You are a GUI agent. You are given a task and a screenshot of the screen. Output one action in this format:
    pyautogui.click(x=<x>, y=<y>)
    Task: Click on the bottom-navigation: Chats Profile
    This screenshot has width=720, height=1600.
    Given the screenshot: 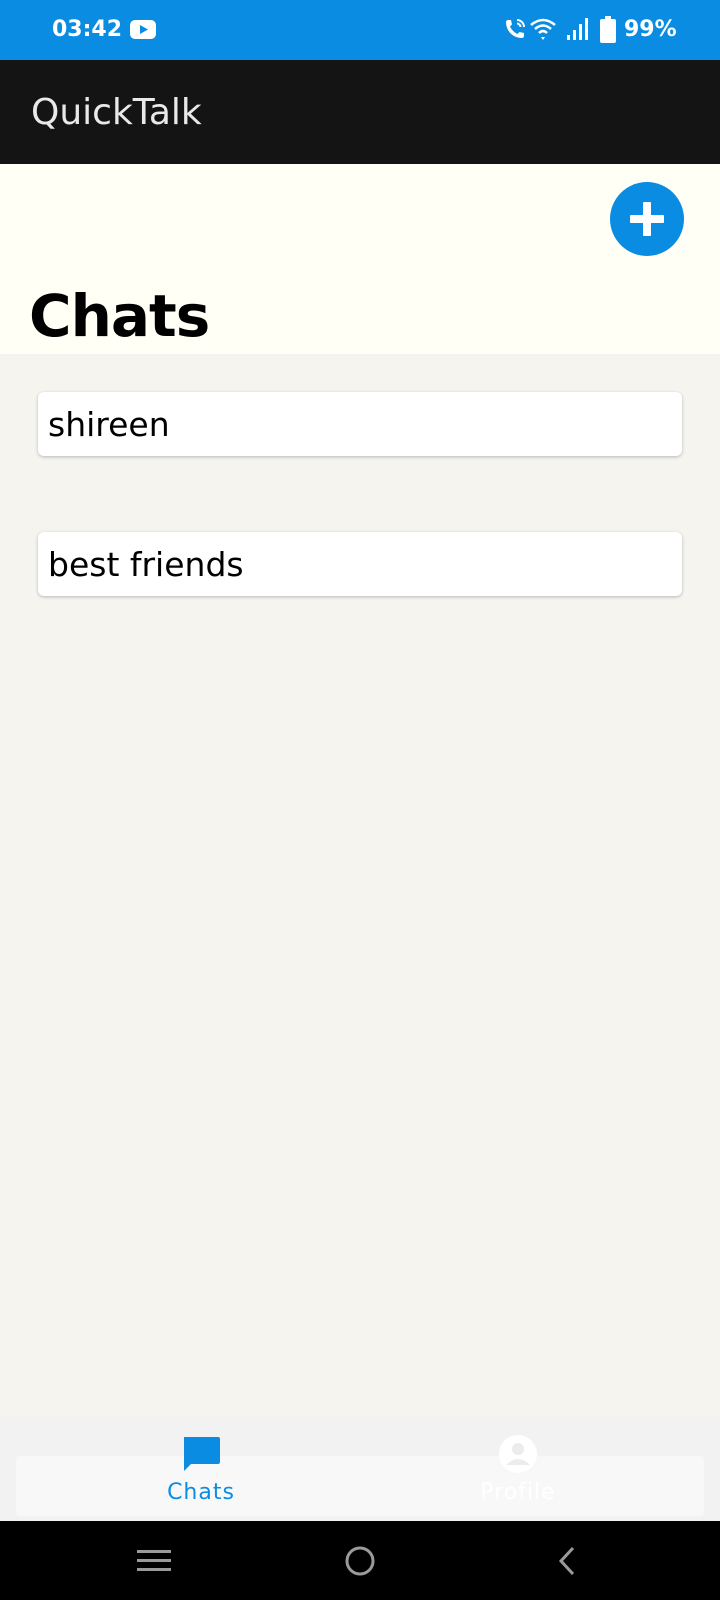 What is the action you would take?
    pyautogui.click(x=360, y=1468)
    